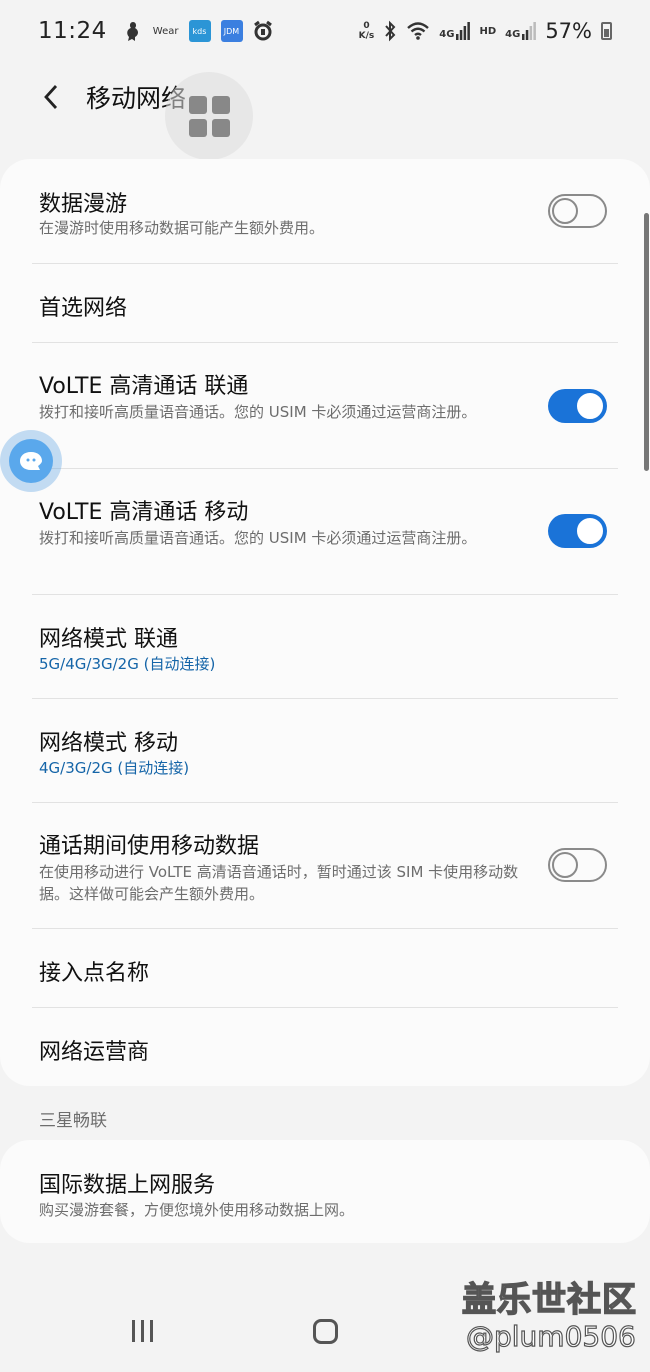 The image size is (650, 1372). I want to click on recents-button, so click(142, 1331).